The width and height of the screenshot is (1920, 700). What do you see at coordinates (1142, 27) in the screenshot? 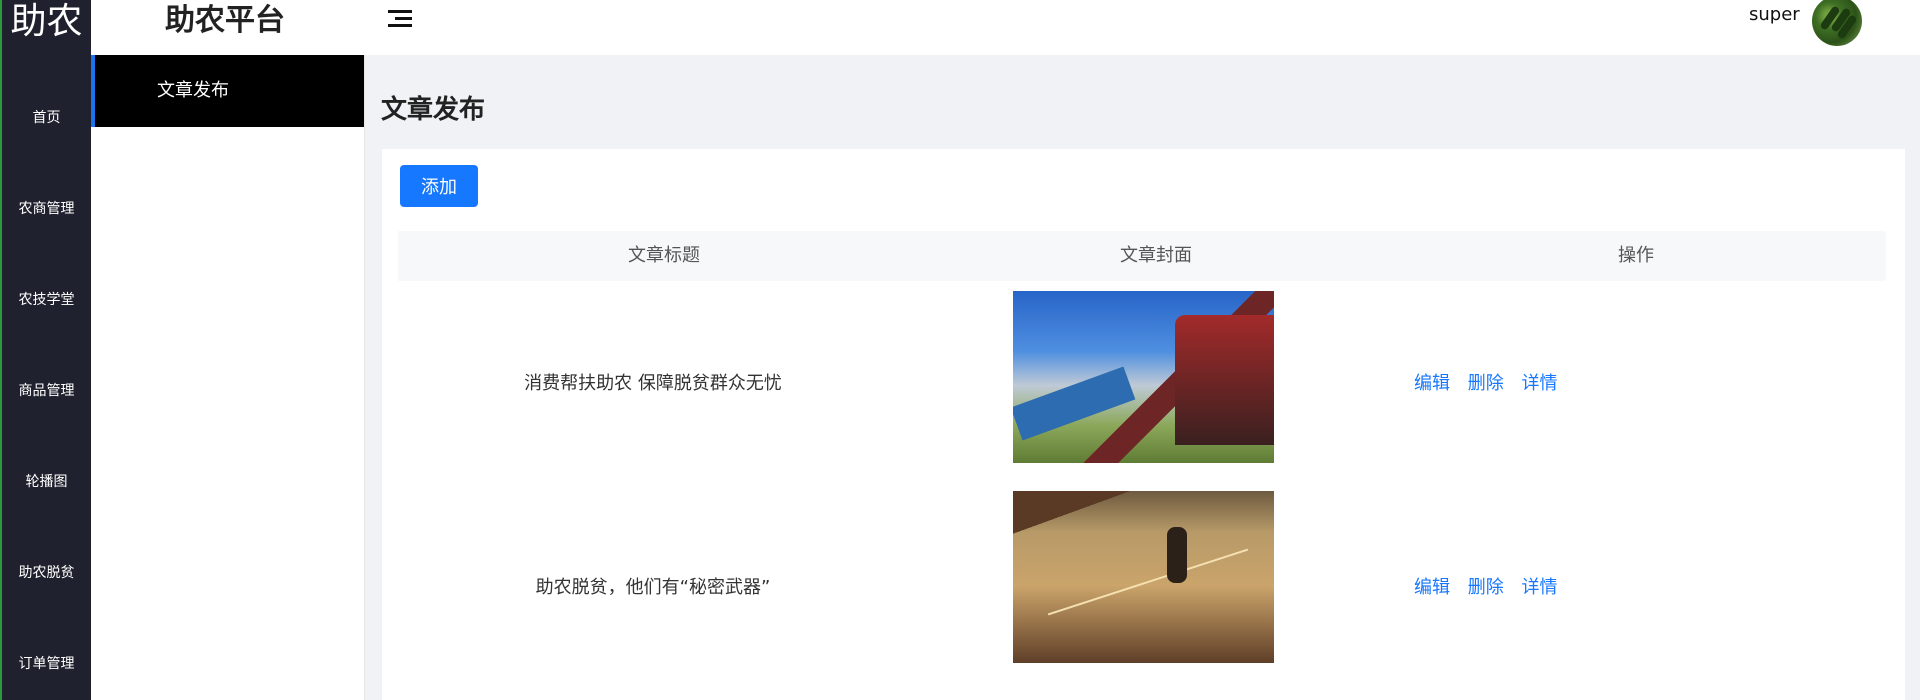
I see `top-header: super` at bounding box center [1142, 27].